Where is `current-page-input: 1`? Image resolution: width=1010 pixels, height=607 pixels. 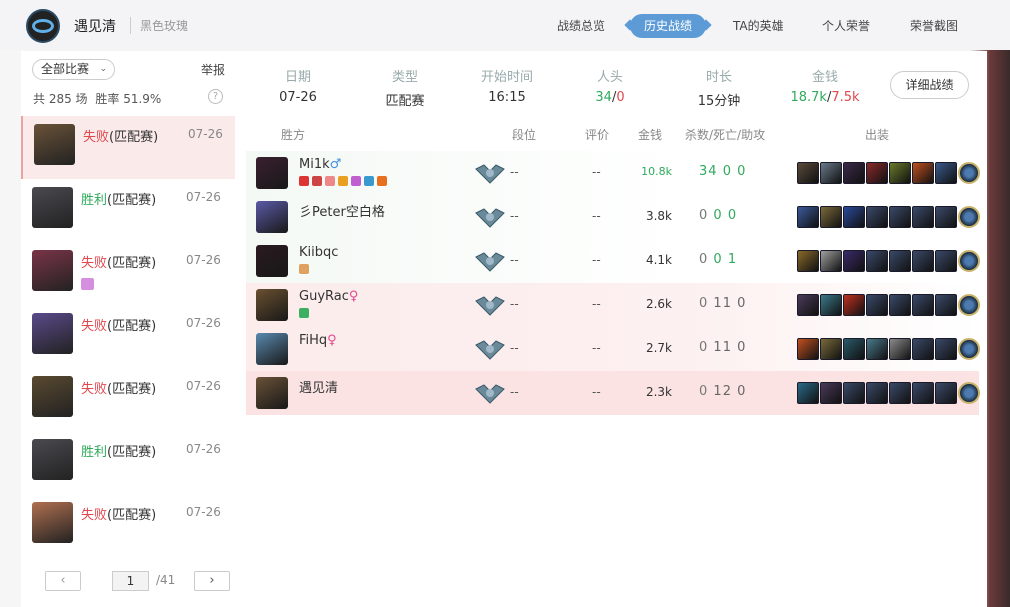 current-page-input: 1 is located at coordinates (130, 581).